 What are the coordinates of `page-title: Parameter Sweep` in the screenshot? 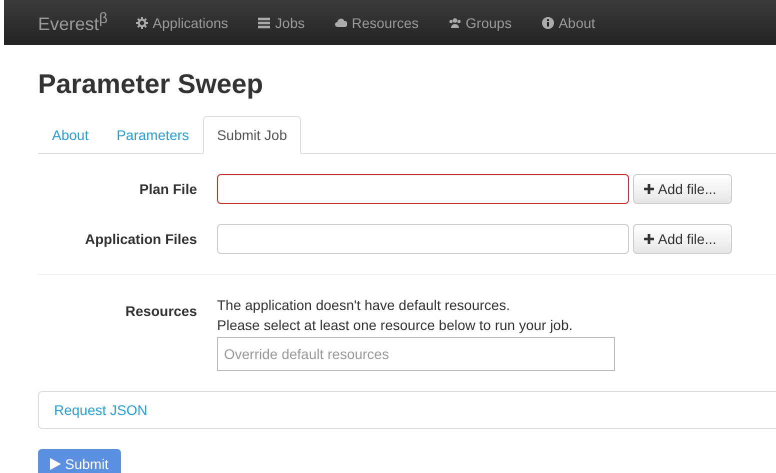 It's located at (151, 84).